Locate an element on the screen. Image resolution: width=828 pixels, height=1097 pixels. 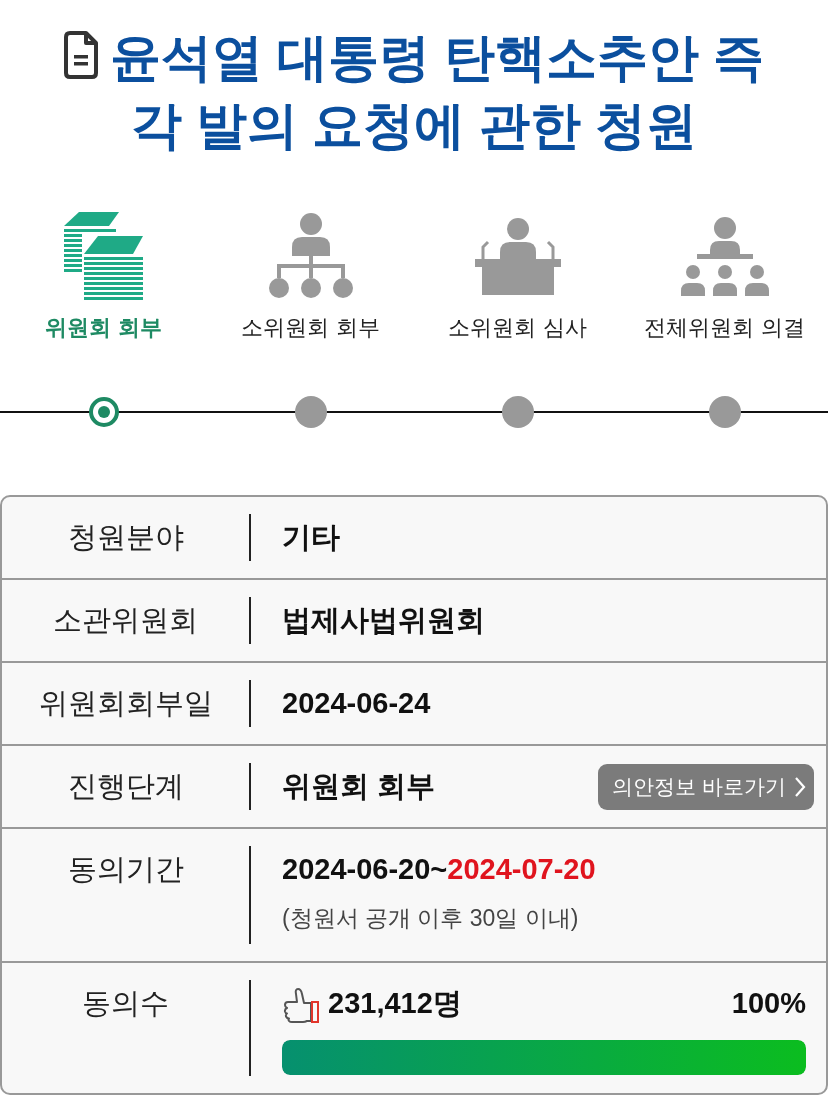
agree-count: 231,412명 is located at coordinates (395, 1003).